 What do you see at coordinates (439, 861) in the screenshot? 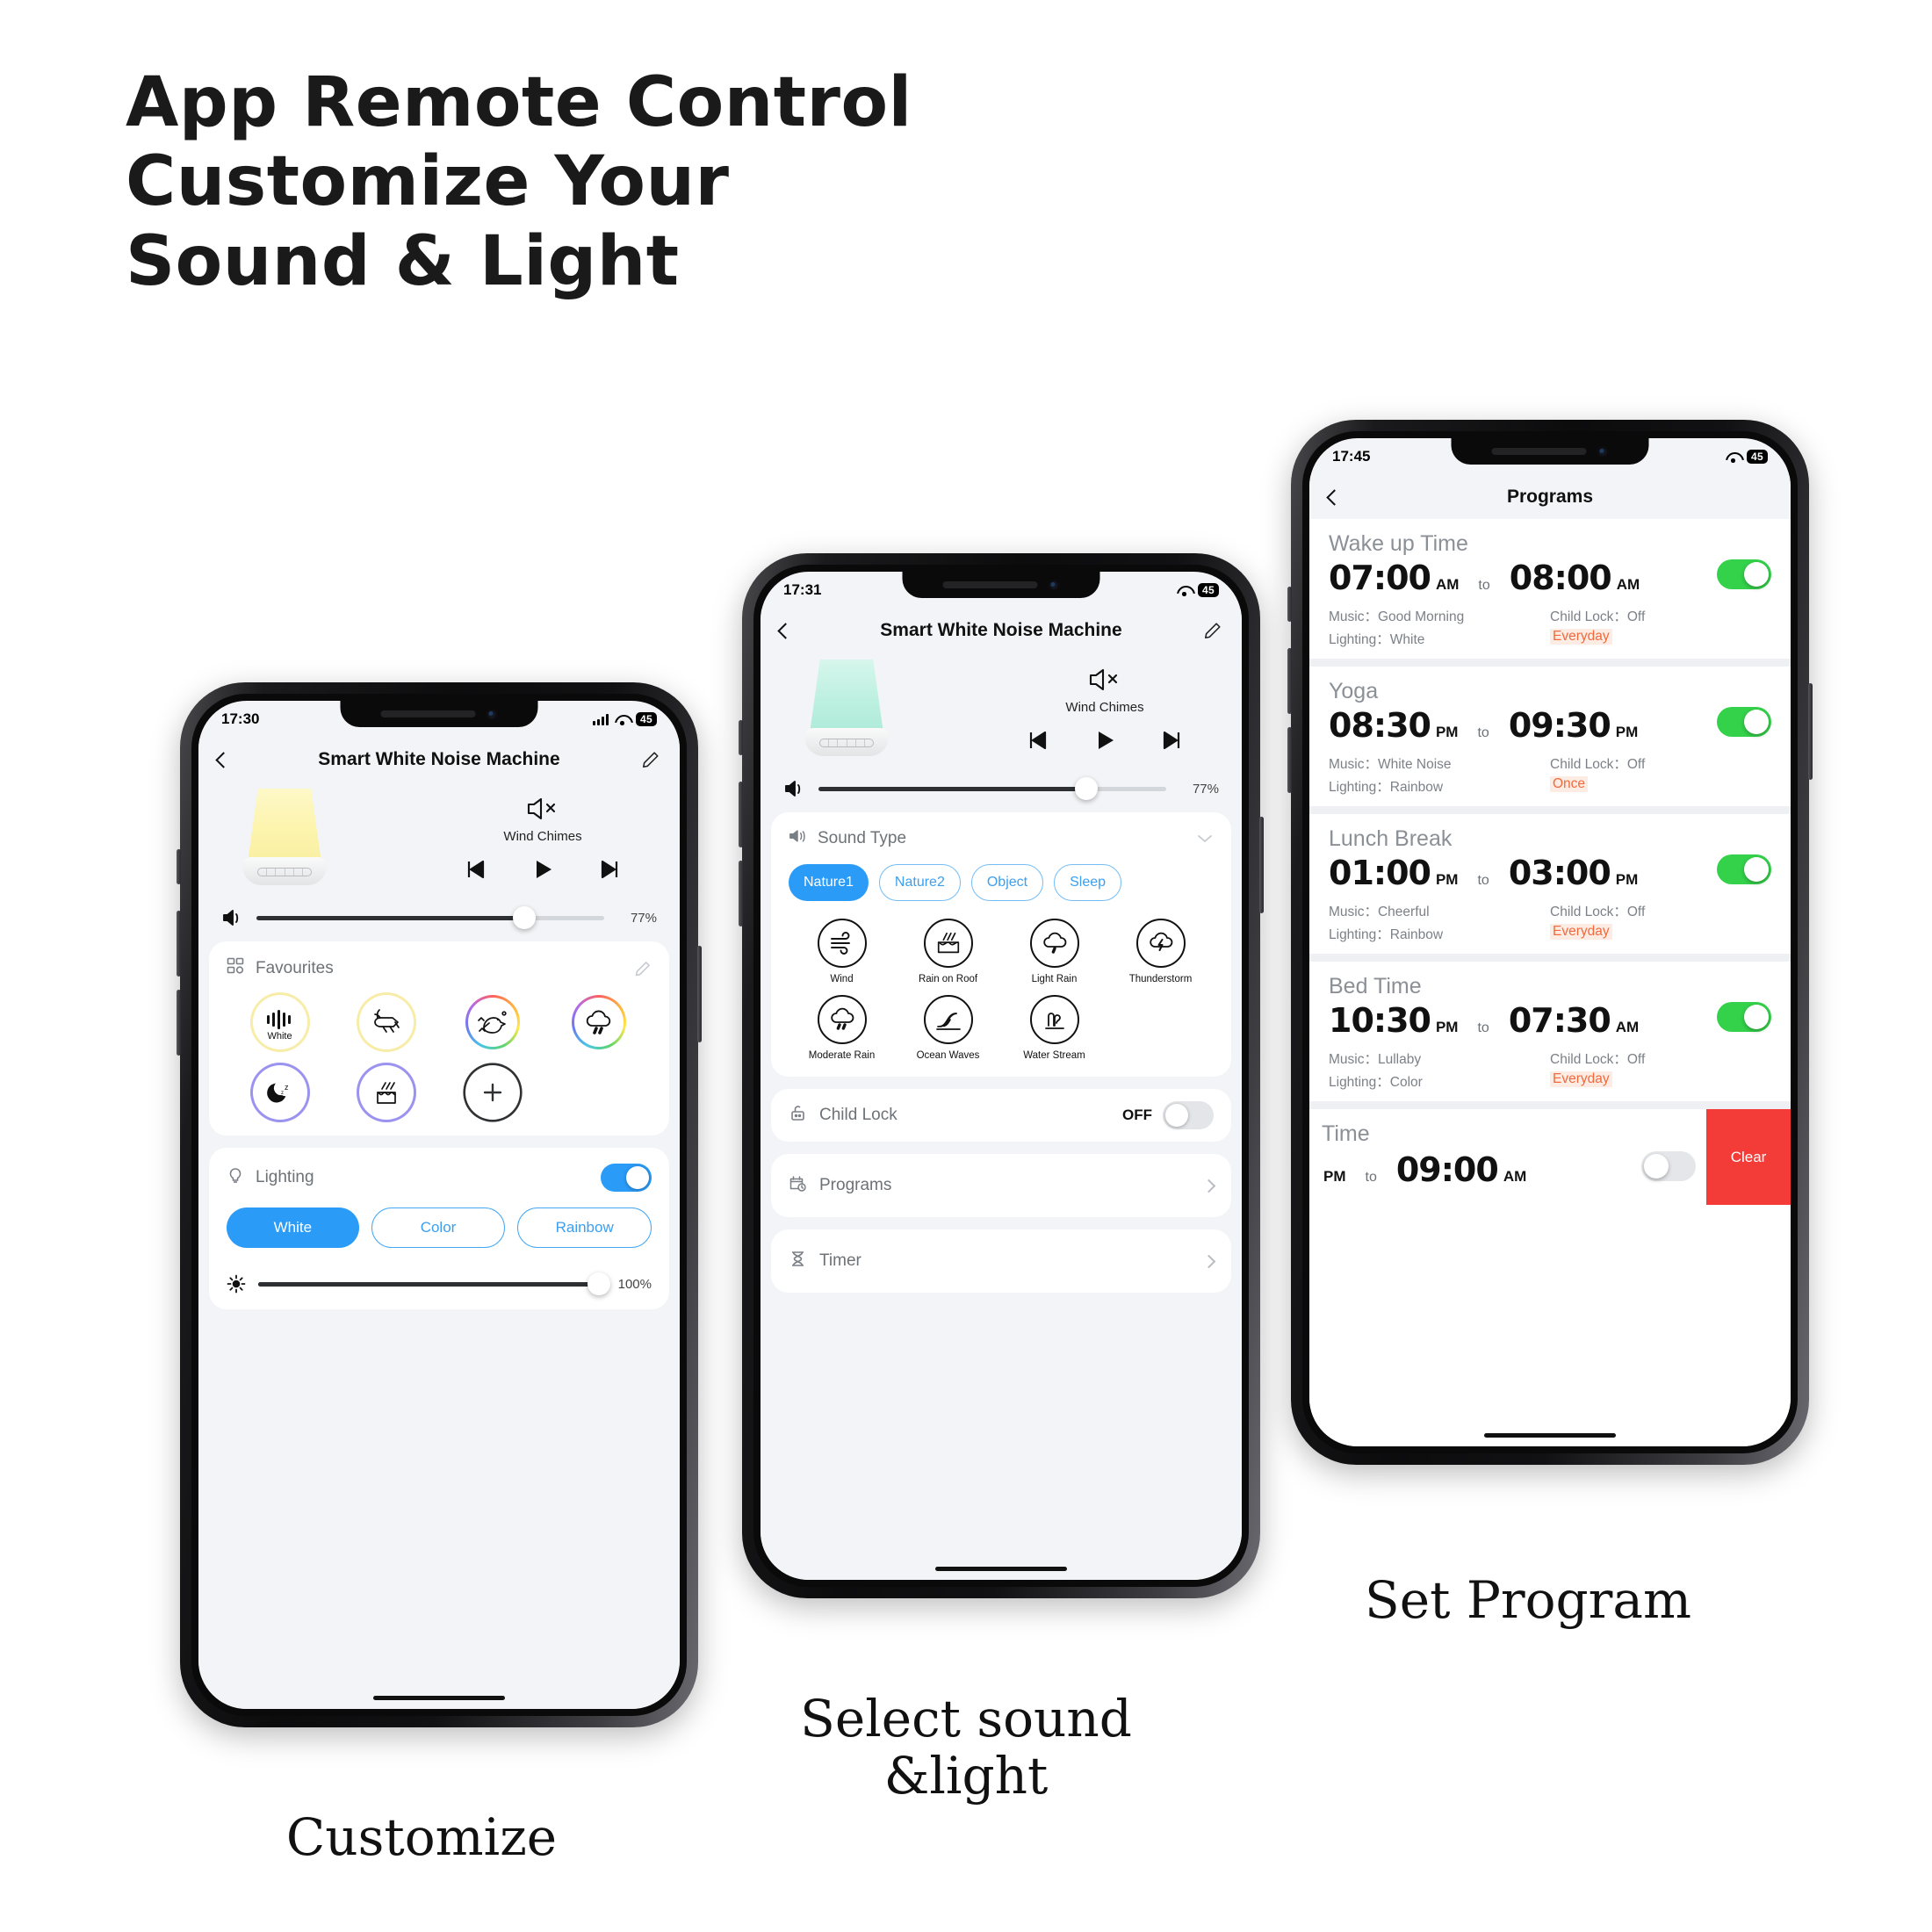
I see `phone1-player: Wind Chimes 77%` at bounding box center [439, 861].